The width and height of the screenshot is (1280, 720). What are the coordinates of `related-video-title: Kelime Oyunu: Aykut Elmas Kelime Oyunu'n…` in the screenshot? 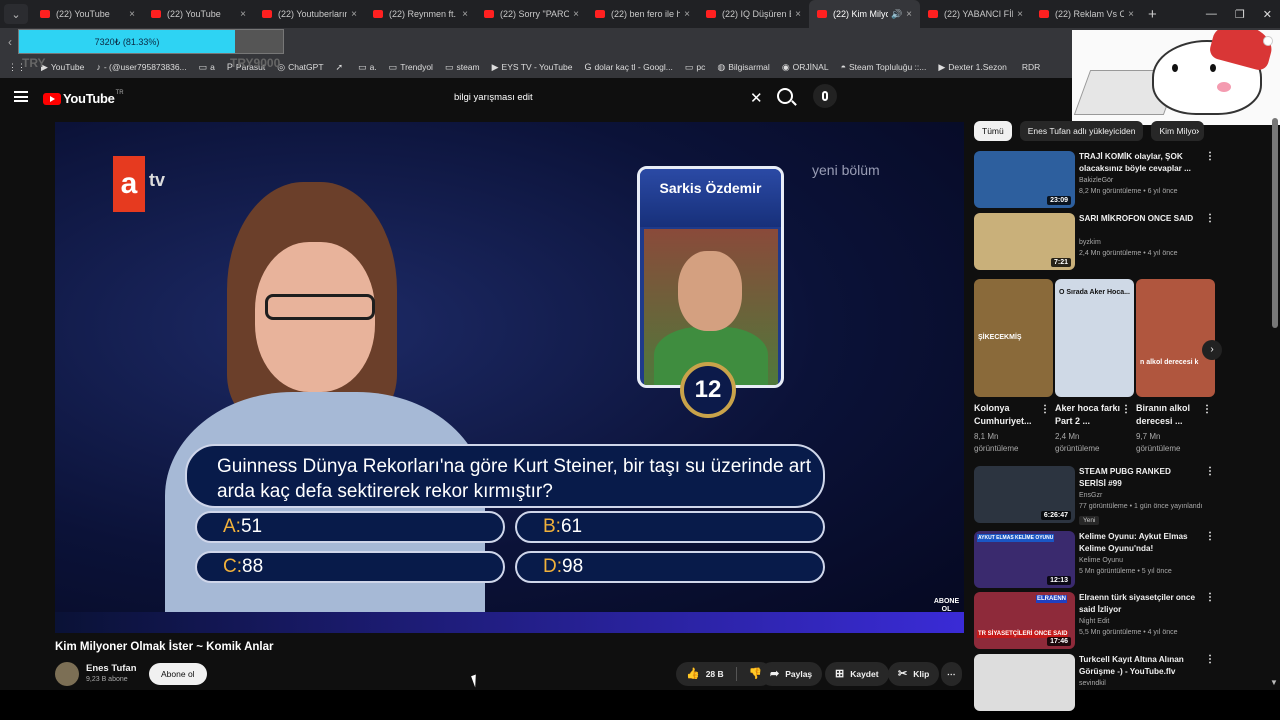 It's located at (1139, 543).